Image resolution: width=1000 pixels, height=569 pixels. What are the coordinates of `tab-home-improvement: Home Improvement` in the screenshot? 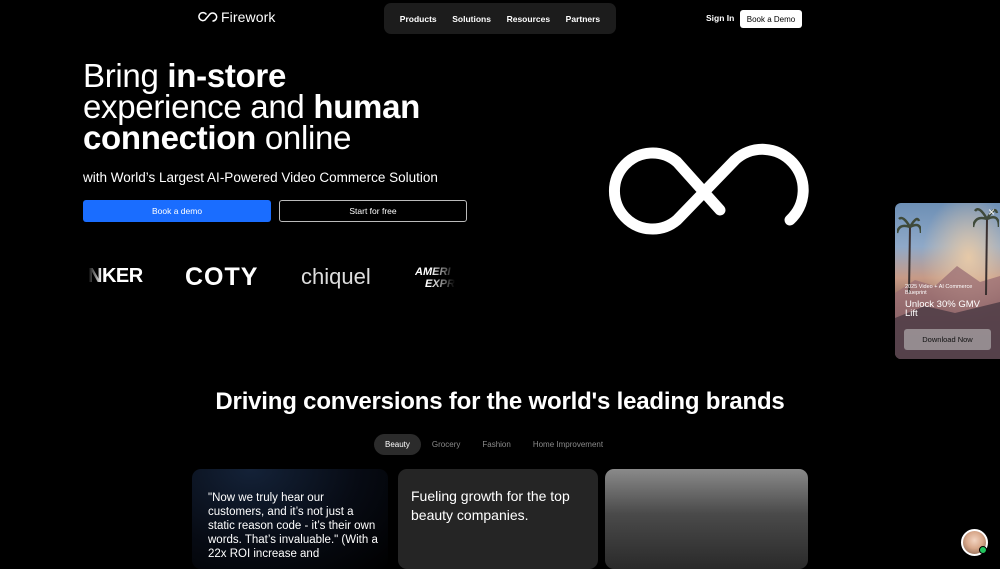 It's located at (568, 444).